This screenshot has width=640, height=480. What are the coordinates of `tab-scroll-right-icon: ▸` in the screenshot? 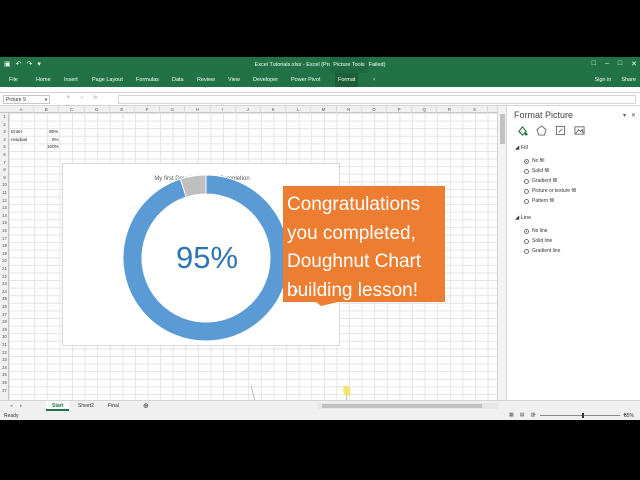 It's located at (21, 406).